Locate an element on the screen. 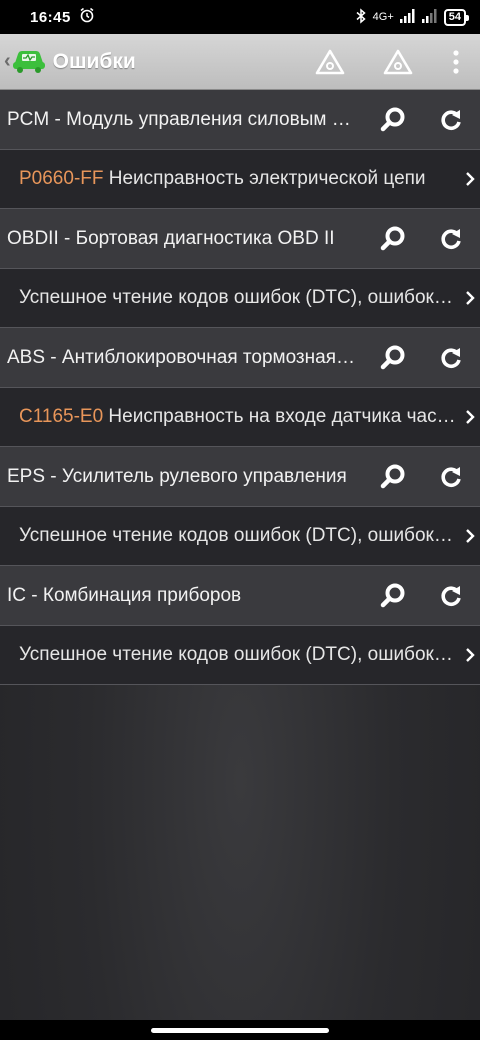 This screenshot has height=1040, width=480. overflow-menu-icon is located at coordinates (456, 61).